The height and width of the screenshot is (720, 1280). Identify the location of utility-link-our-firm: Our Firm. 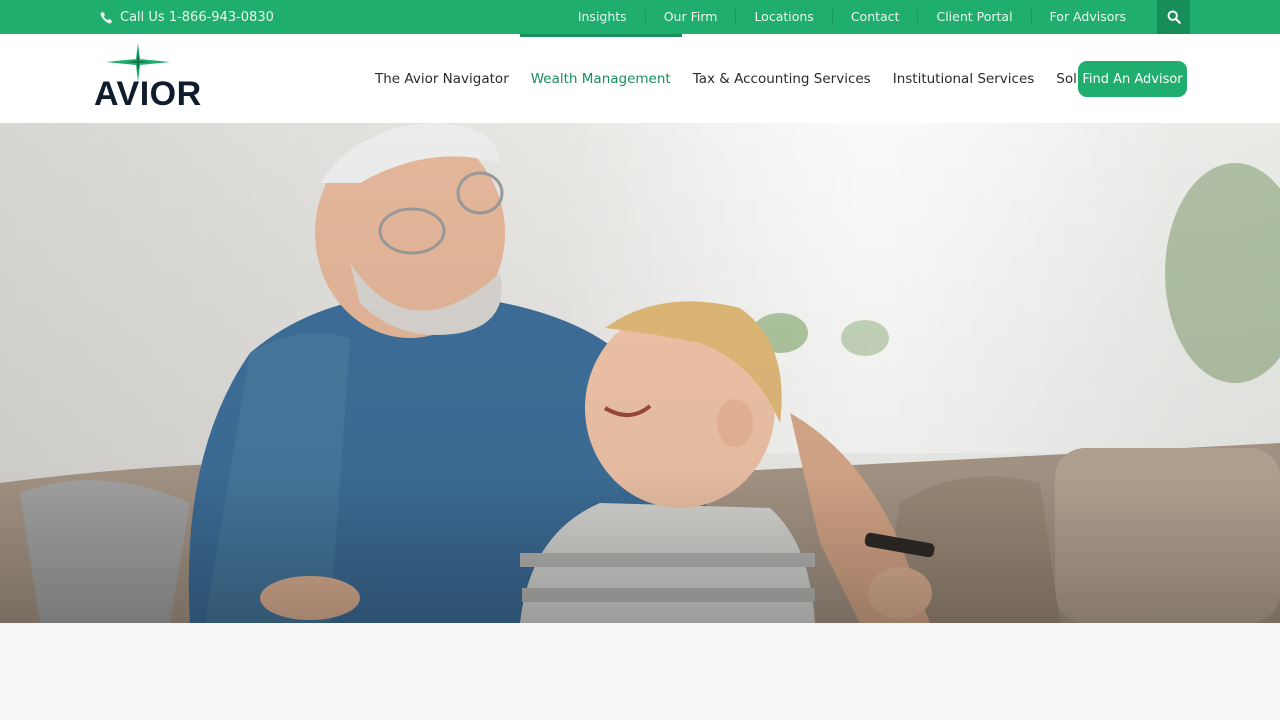
(690, 17).